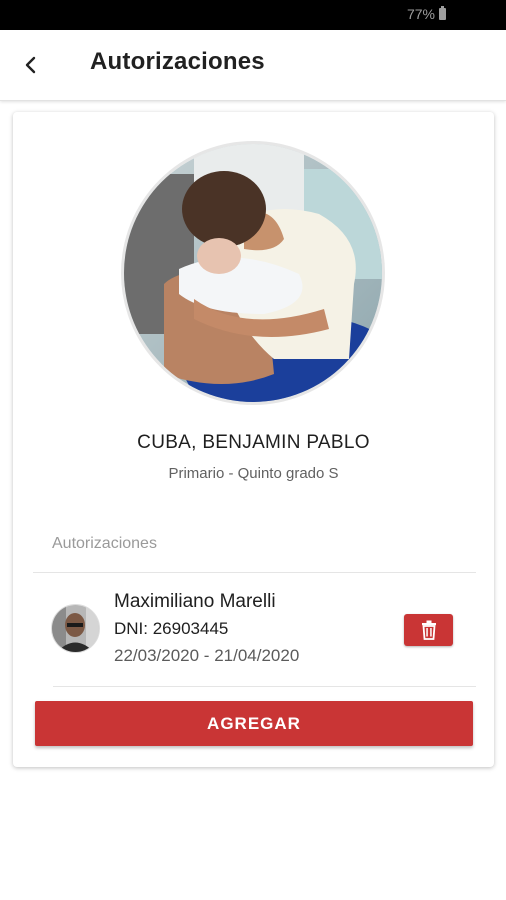 Image resolution: width=506 pixels, height=900 pixels. I want to click on section-title: Autorizaciones, so click(104, 543).